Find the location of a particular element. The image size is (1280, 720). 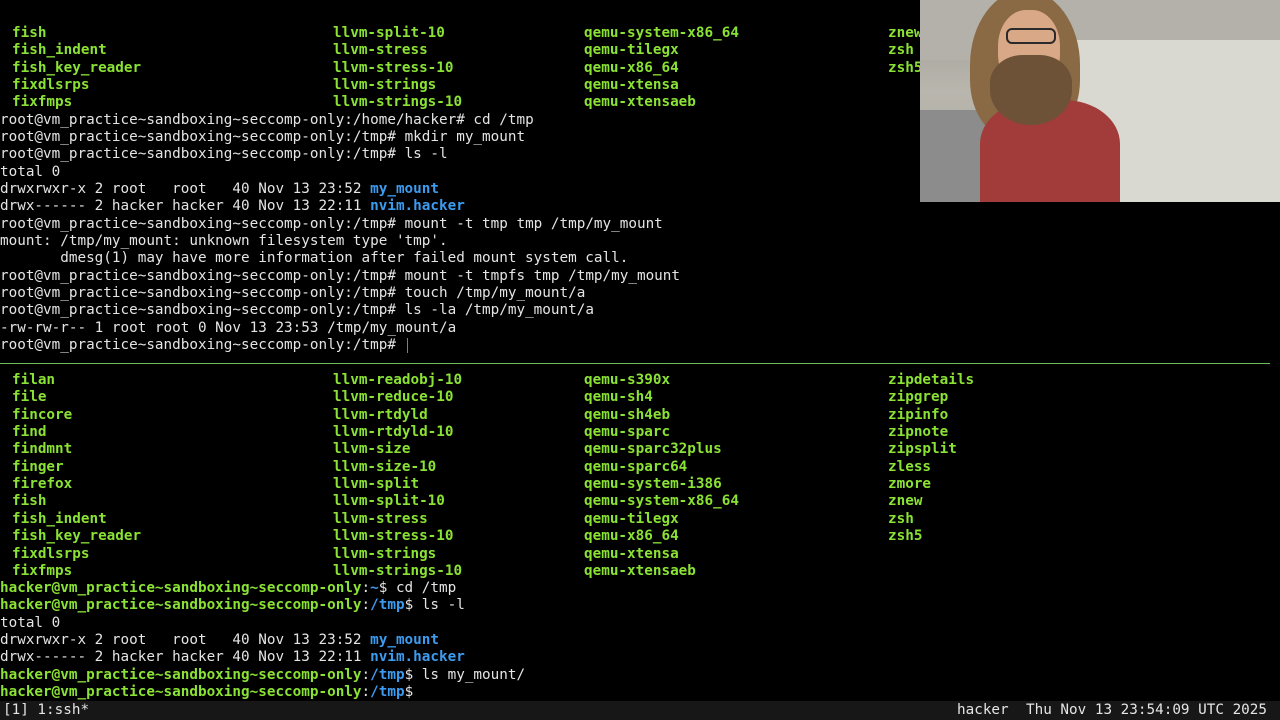

executable-entry: qemu-sparc is located at coordinates (627, 432).